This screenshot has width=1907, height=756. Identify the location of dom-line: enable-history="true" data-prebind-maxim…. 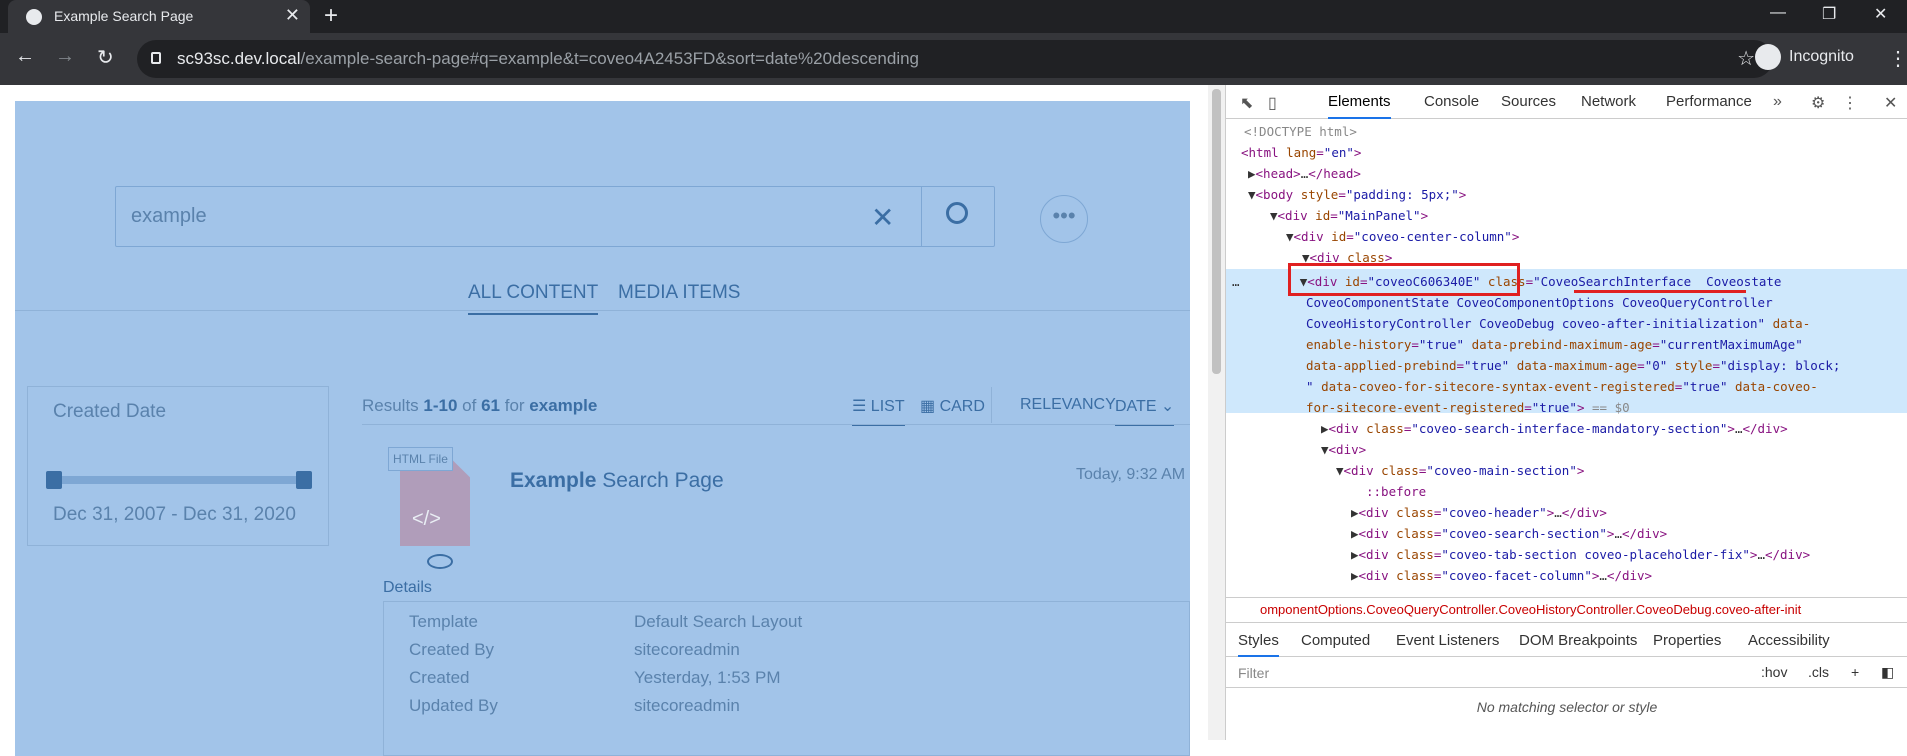
(1554, 344).